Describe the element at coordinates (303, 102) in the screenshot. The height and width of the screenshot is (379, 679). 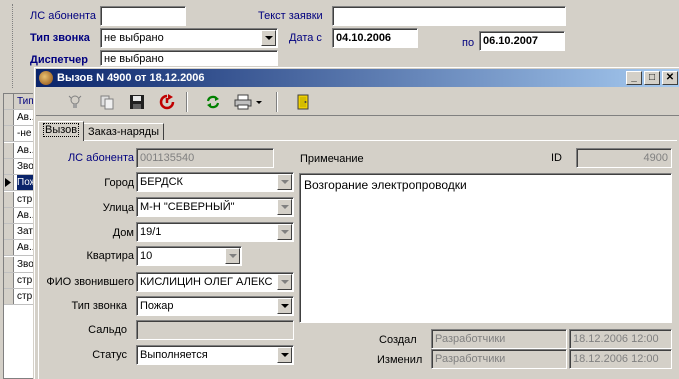
I see `exit-door-icon` at that location.